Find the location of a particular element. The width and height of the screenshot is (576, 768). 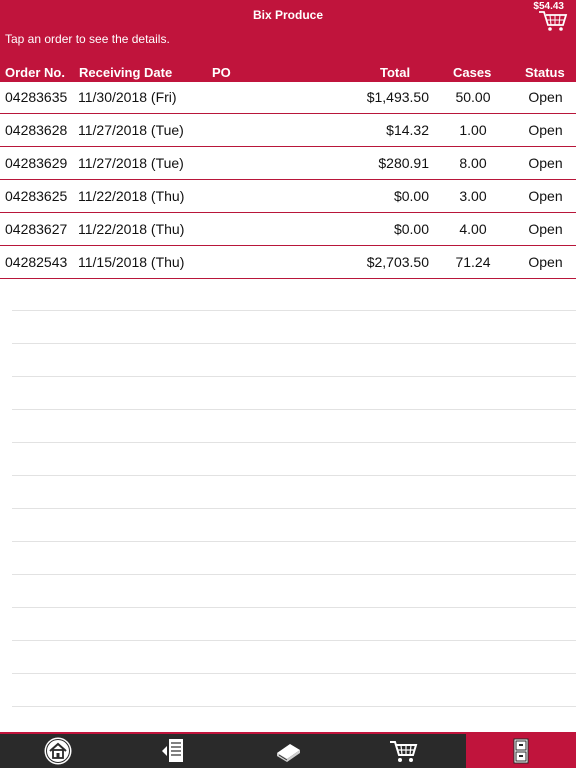

tab-cart is located at coordinates (402, 751).